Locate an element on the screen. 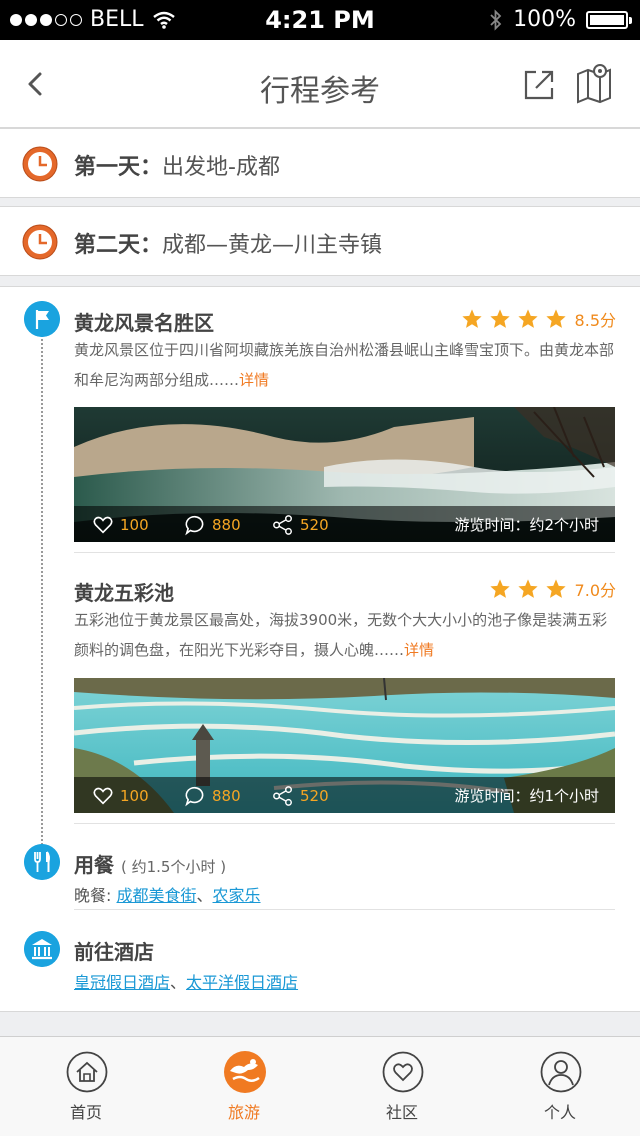 This screenshot has height=1136, width=640. battery-percent: 100% is located at coordinates (544, 19).